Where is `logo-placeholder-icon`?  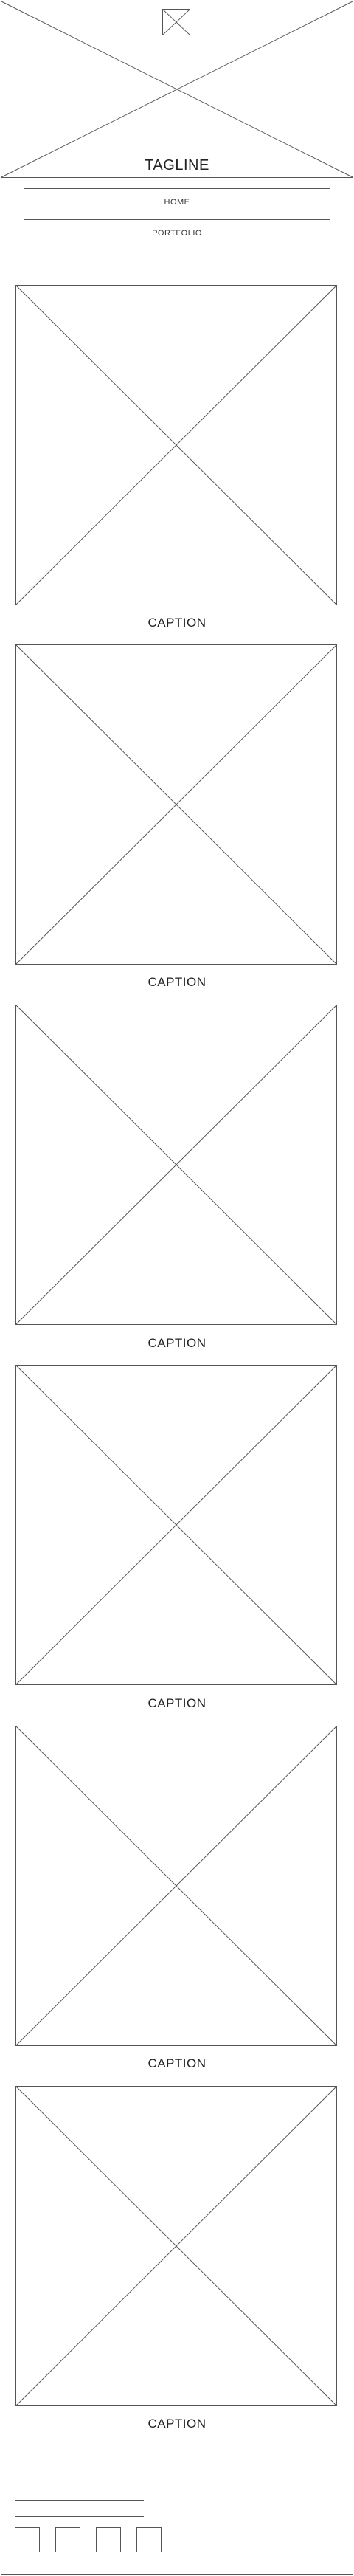 logo-placeholder-icon is located at coordinates (176, 22).